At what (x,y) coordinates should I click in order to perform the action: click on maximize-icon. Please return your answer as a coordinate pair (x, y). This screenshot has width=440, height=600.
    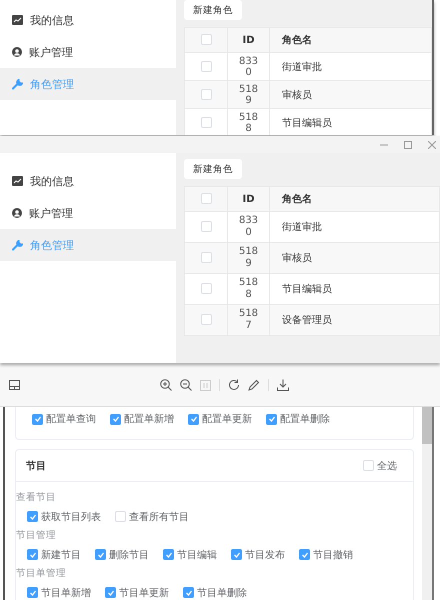
    Looking at the image, I should click on (408, 144).